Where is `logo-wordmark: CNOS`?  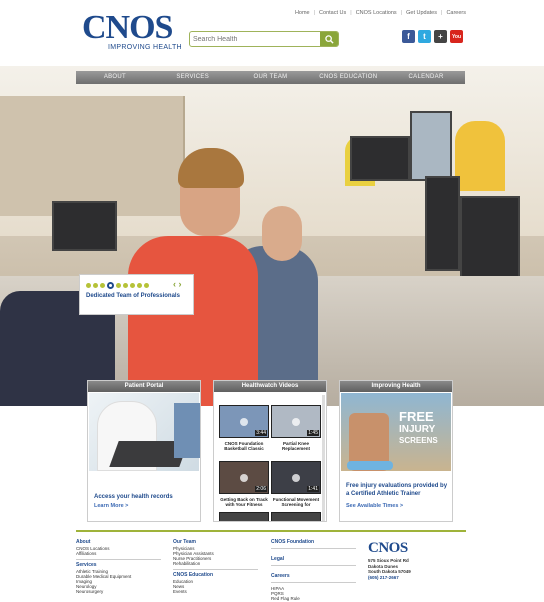 logo-wordmark: CNOS is located at coordinates (127, 27).